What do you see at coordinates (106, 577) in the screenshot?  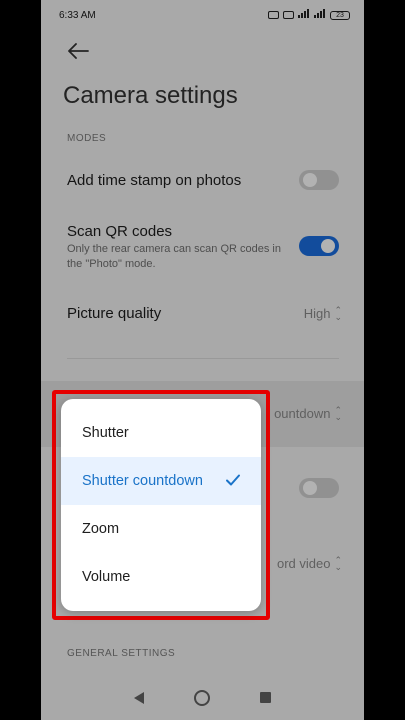 I see `menu-item-label: Volume` at bounding box center [106, 577].